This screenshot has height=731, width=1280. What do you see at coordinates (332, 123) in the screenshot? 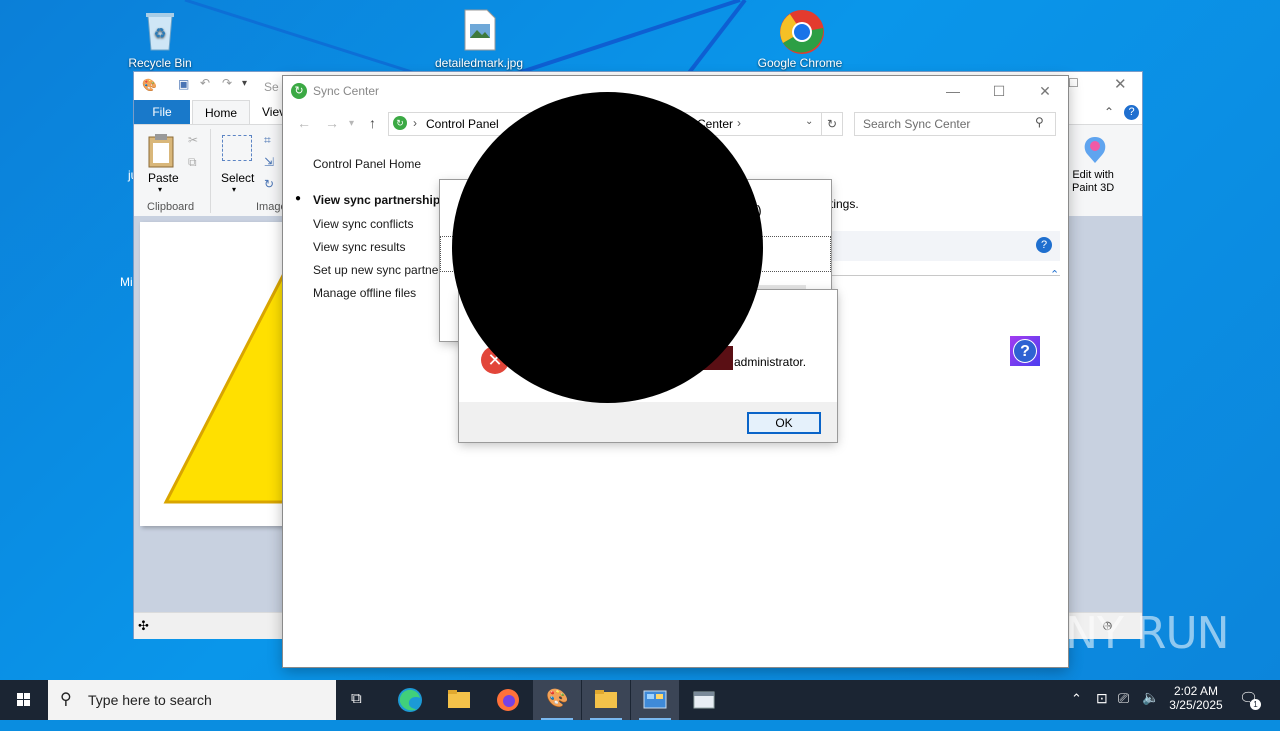
I see `forward-arrow-icon: →` at bounding box center [332, 123].